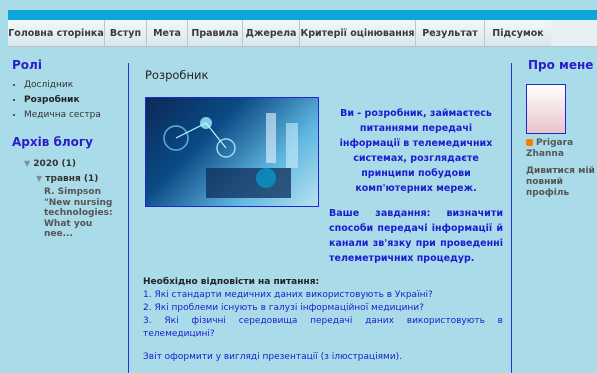  Describe the element at coordinates (561, 182) in the screenshot. I see `profile-link: Дивитися мій повний профіль` at that location.